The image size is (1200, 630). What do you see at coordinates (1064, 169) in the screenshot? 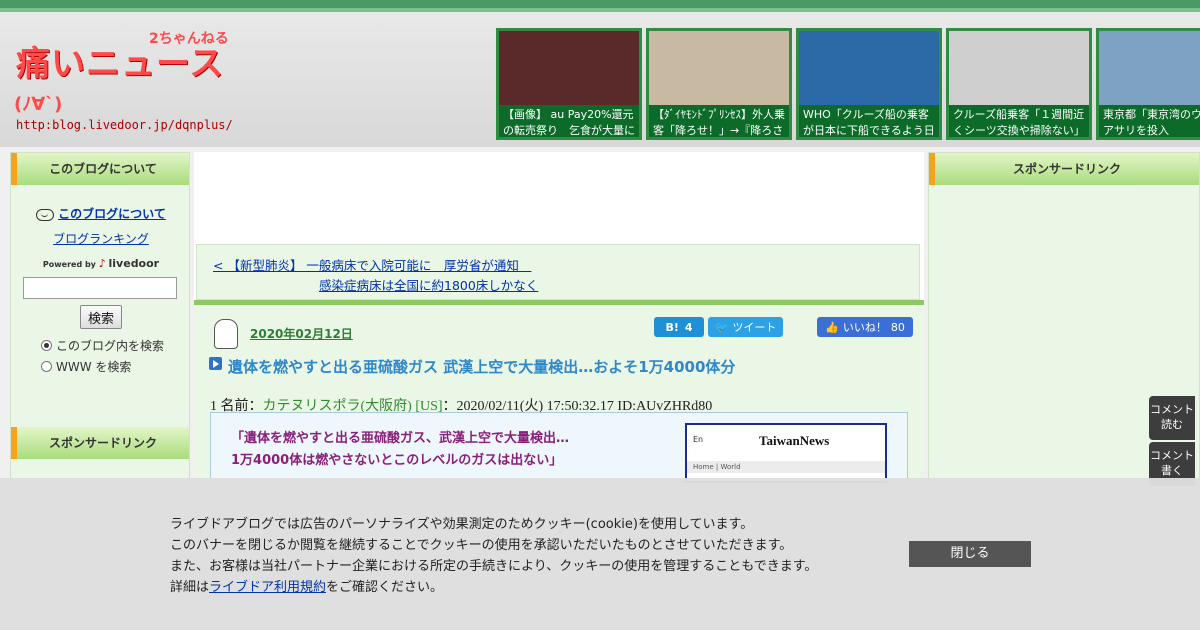
I see `sponsor-heading-right: スポンサードリンク` at bounding box center [1064, 169].